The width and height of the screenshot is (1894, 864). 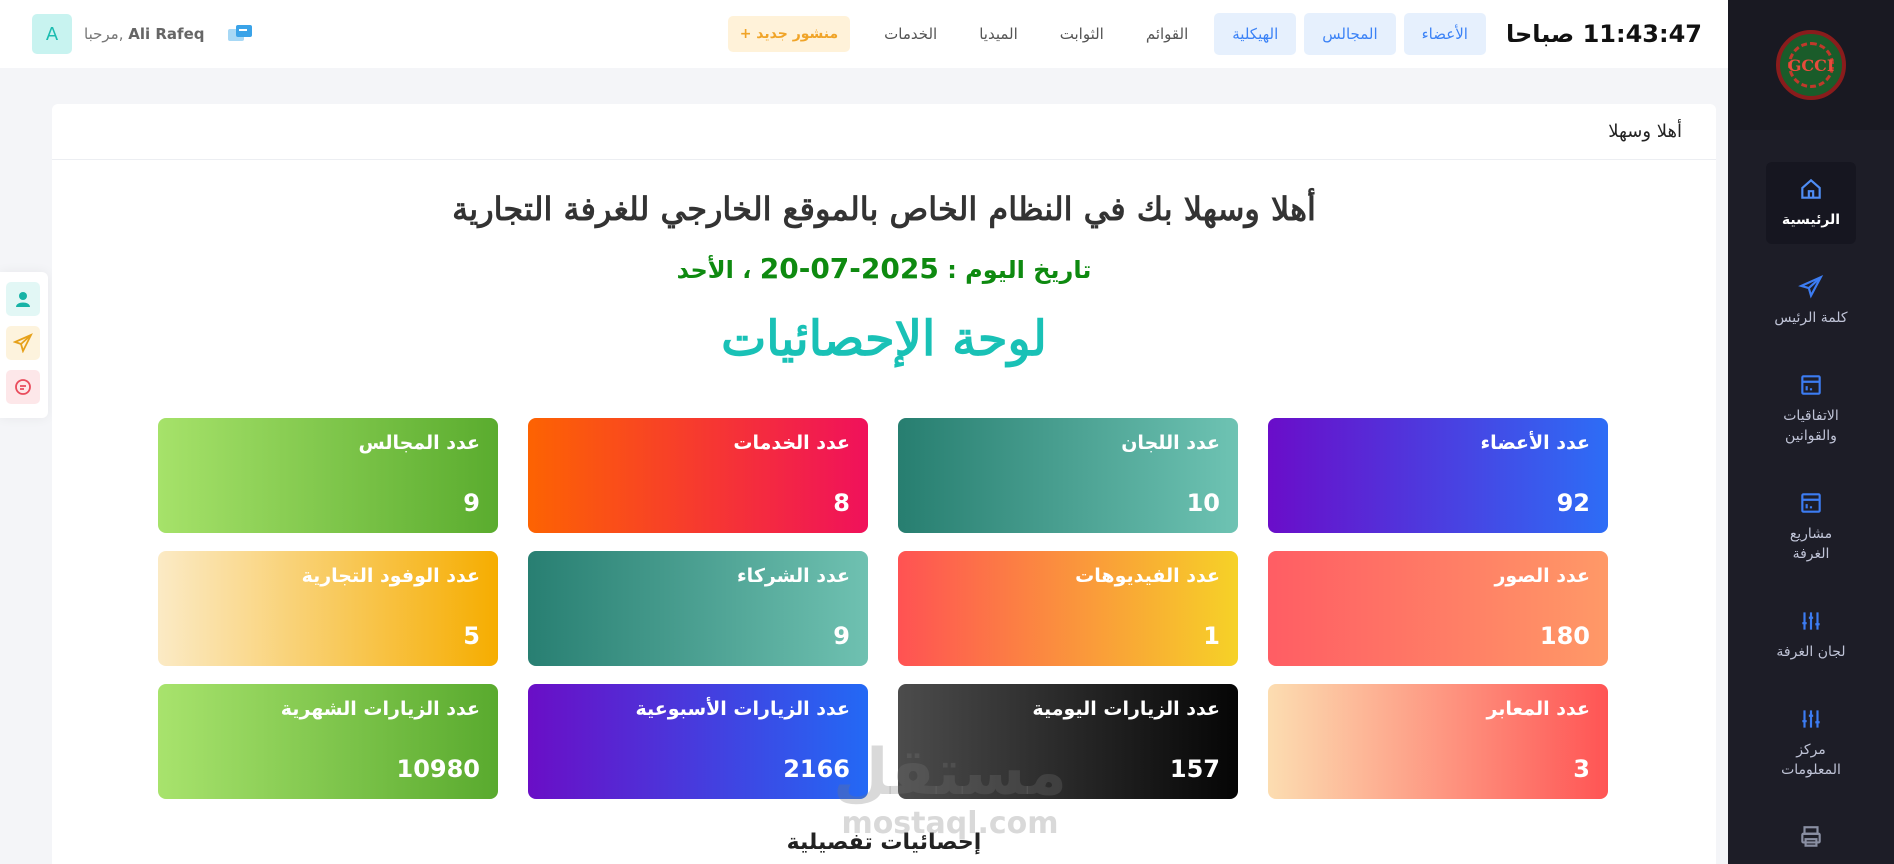 I want to click on user-area: A مرحبا, Ali Rafeq, so click(x=143, y=34).